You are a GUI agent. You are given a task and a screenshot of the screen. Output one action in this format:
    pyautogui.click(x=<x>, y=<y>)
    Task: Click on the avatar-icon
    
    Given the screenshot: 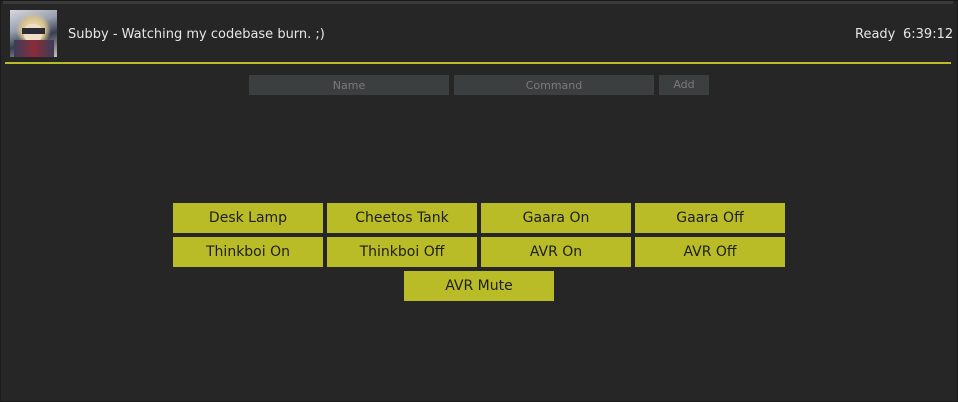 What is the action you would take?
    pyautogui.click(x=33, y=33)
    